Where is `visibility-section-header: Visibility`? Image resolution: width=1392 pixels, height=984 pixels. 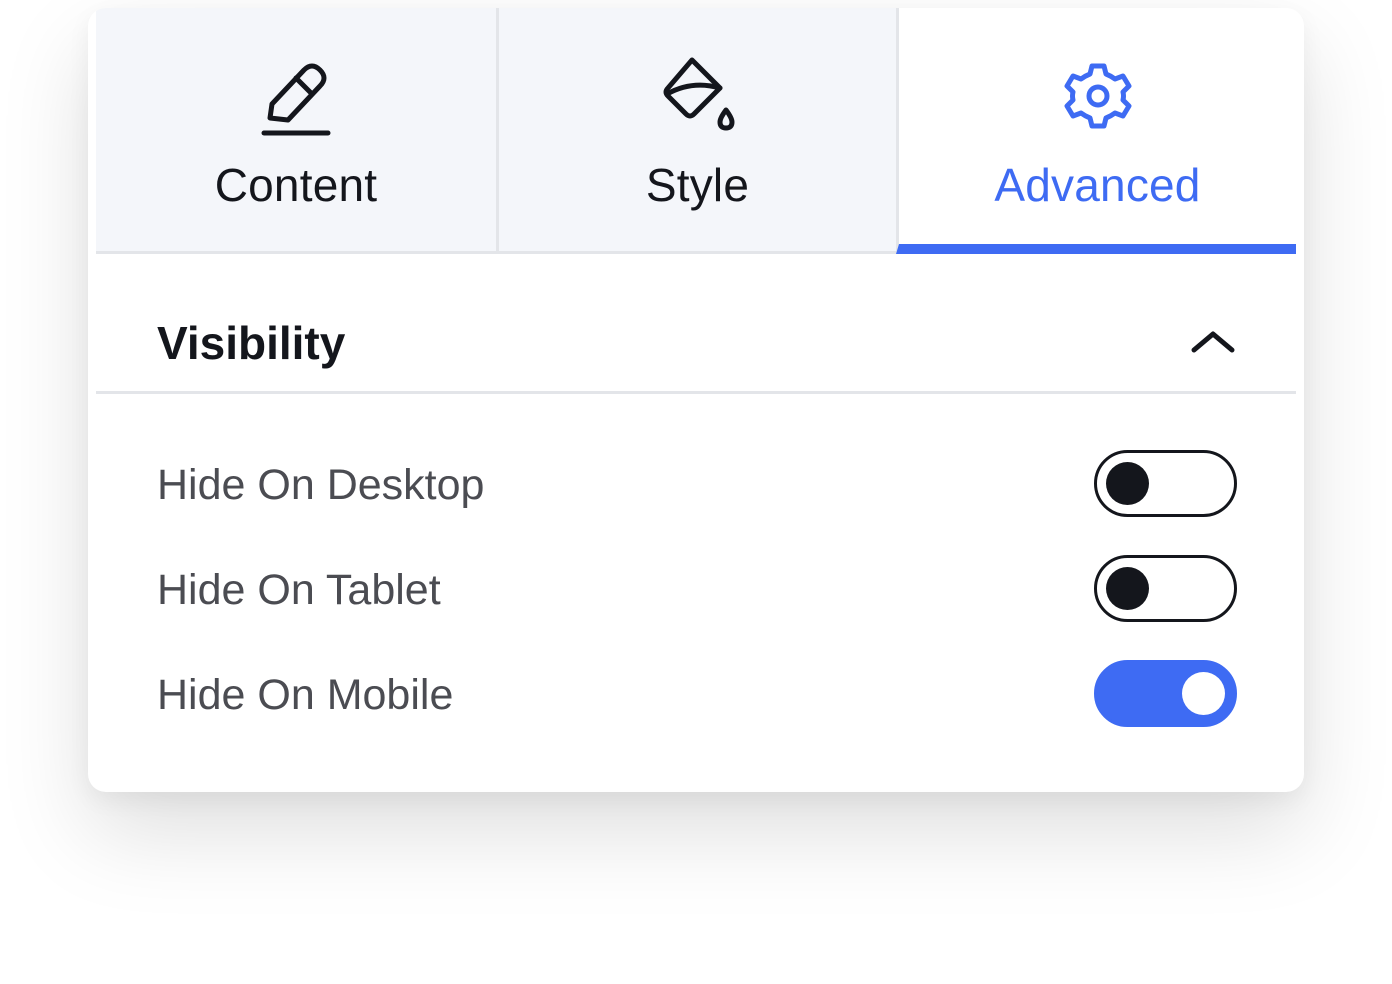
visibility-section-header: Visibility is located at coordinates (696, 324).